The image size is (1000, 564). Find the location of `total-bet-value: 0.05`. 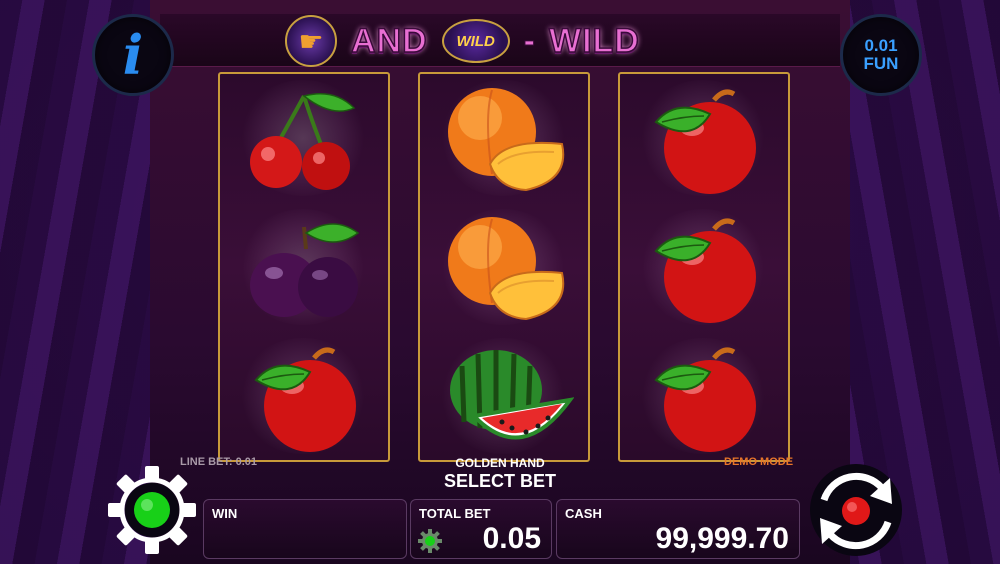

total-bet-value: 0.05 is located at coordinates (511, 538).